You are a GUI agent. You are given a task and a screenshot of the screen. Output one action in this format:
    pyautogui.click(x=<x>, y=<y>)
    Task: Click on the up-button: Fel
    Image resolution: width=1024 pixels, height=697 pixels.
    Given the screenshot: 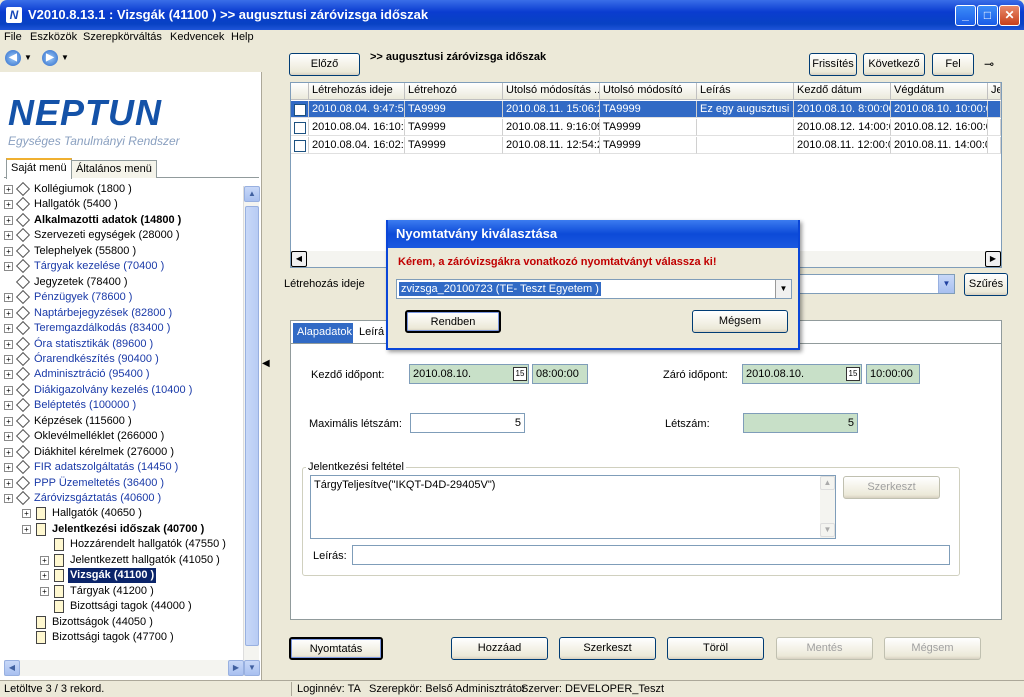 What is the action you would take?
    pyautogui.click(x=953, y=64)
    